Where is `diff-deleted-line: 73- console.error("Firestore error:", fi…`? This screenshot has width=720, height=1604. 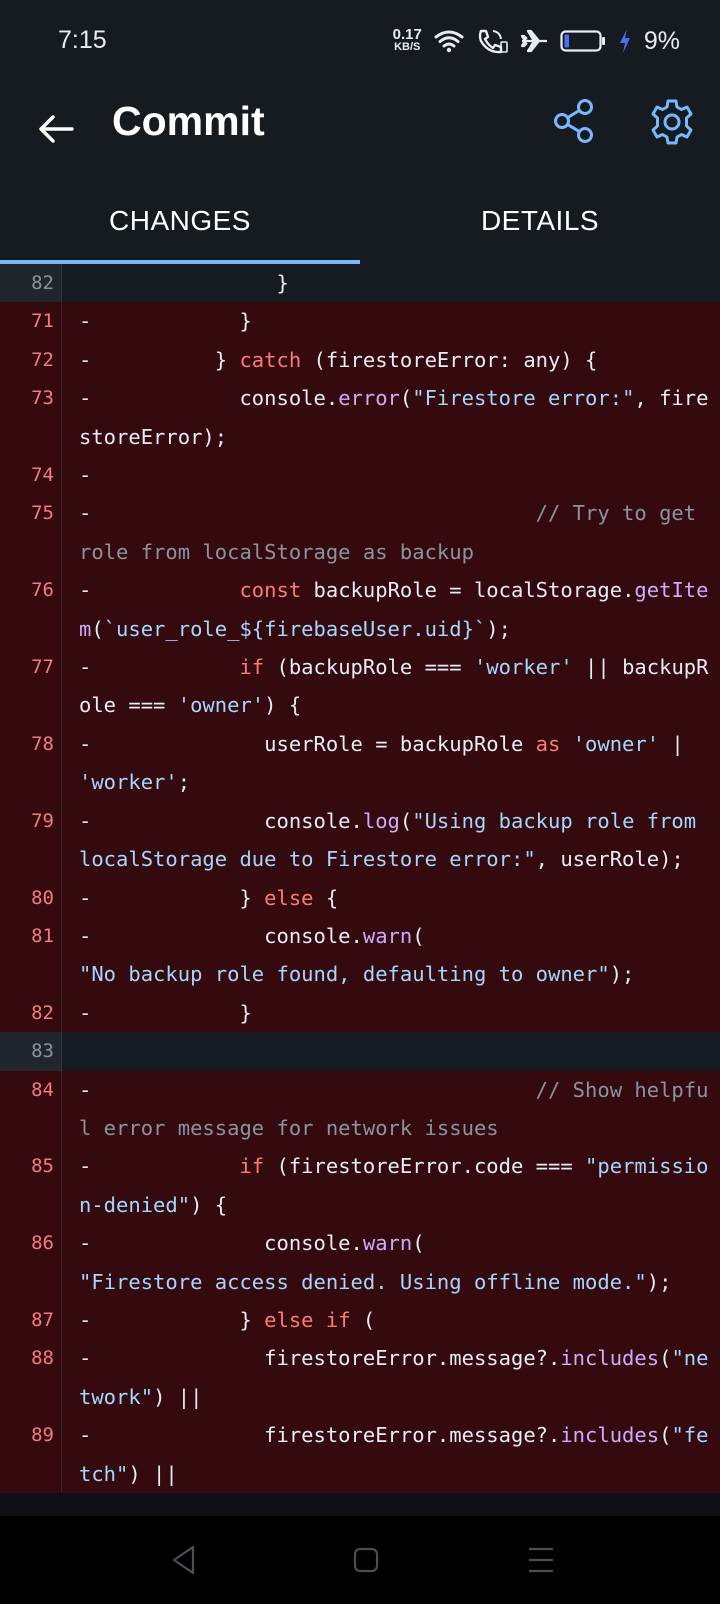
diff-deleted-line: 73- console.error("Firestore error:", fi… is located at coordinates (360, 418).